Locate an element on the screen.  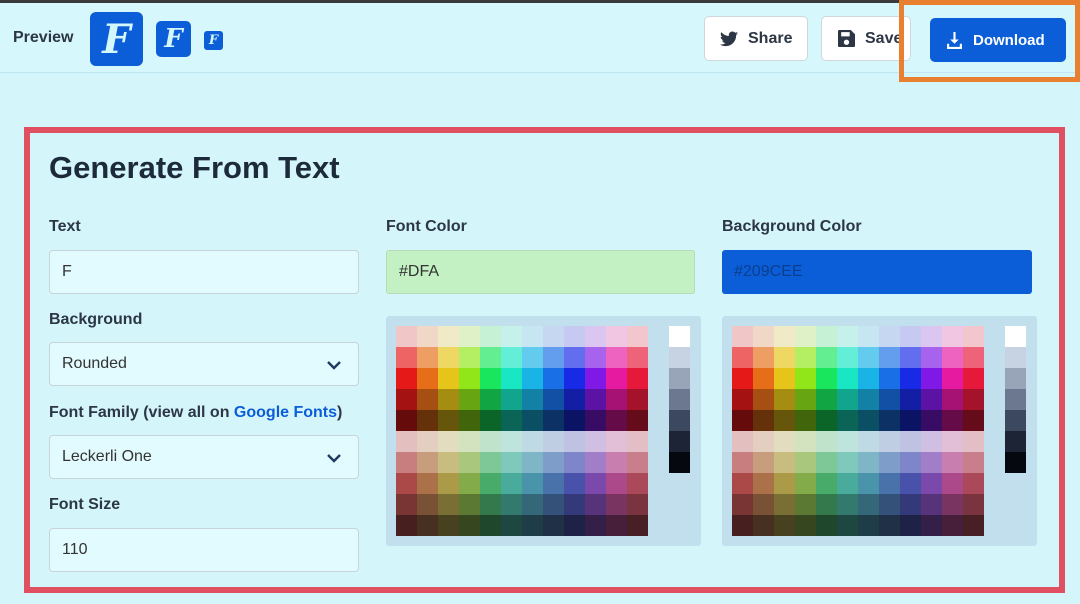
background-select: Rounded is located at coordinates (204, 364).